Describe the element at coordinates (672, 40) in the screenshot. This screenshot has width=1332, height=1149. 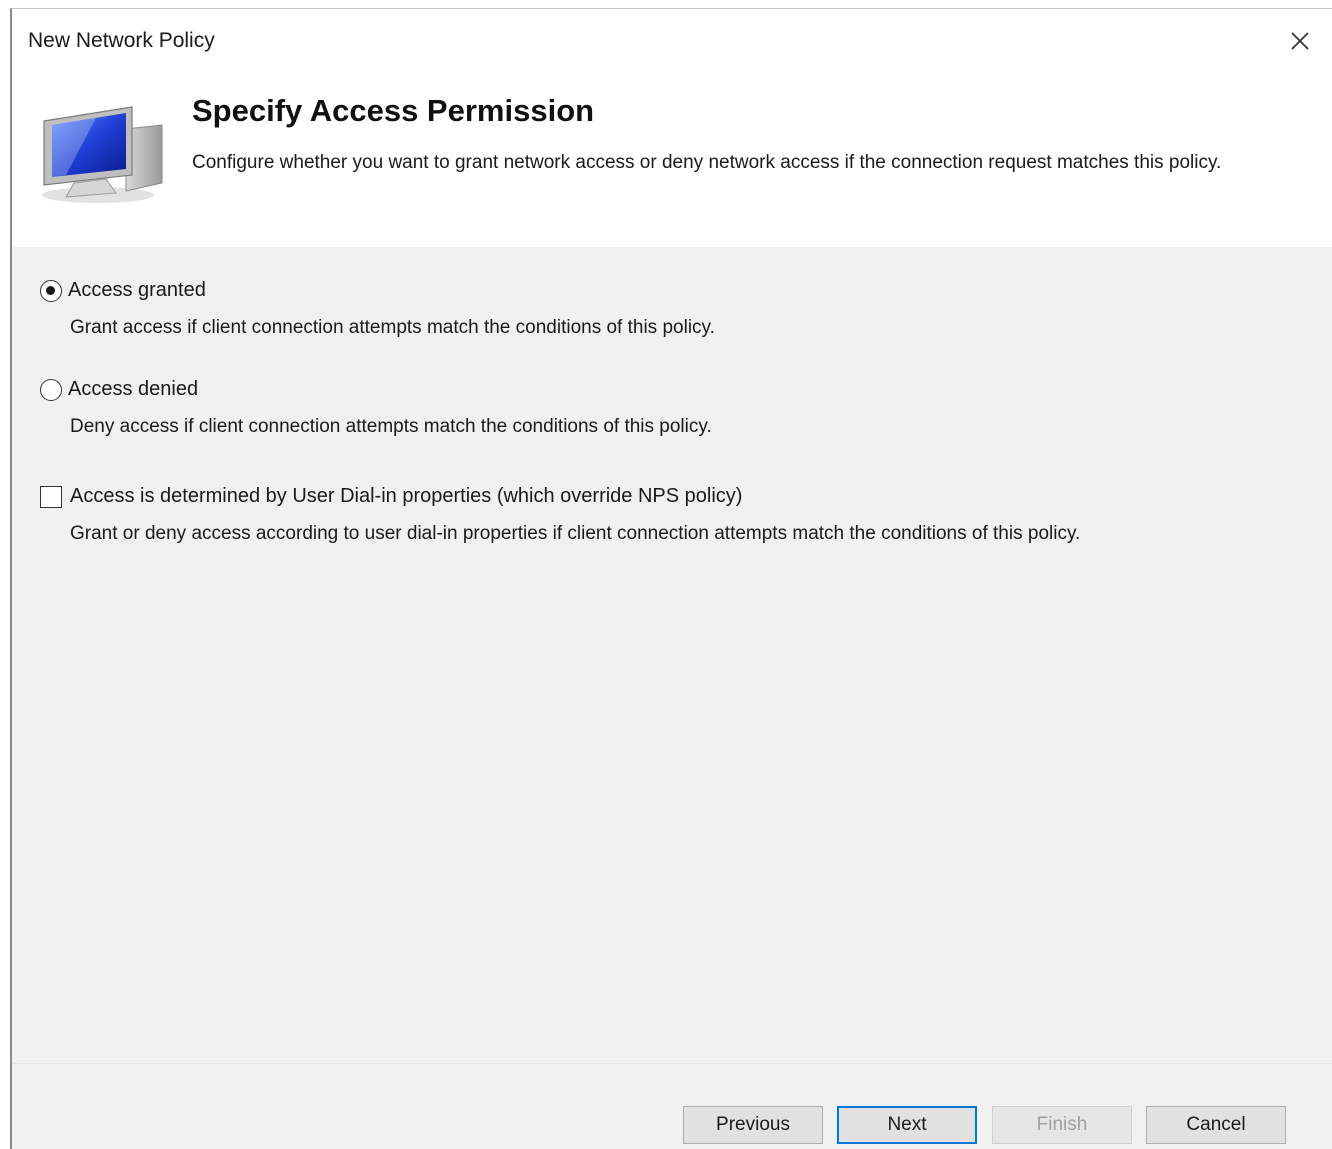
I see `title-bar: New Network Policy` at that location.